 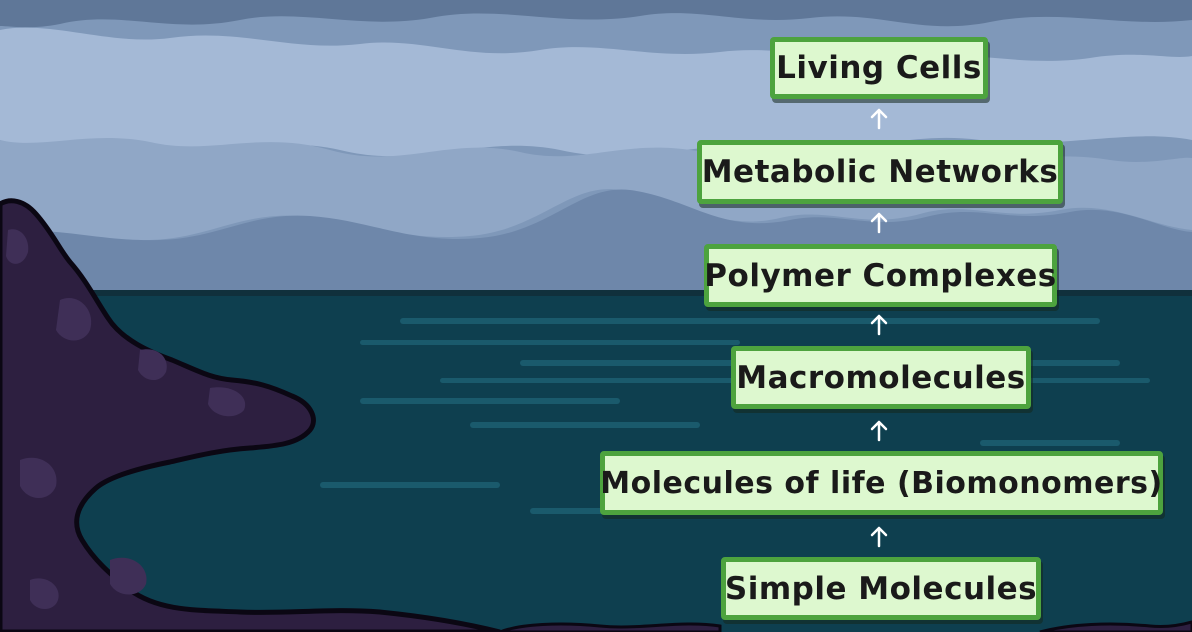 I want to click on step-metabolic-networks: Metabolic Networks, so click(x=880, y=172).